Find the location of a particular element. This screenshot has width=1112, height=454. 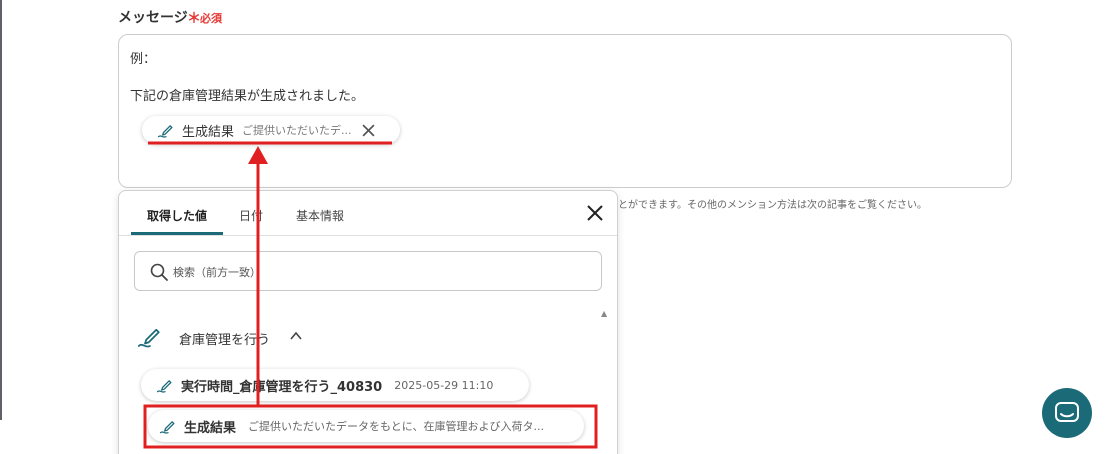

item-title: 生成結果 is located at coordinates (210, 428).